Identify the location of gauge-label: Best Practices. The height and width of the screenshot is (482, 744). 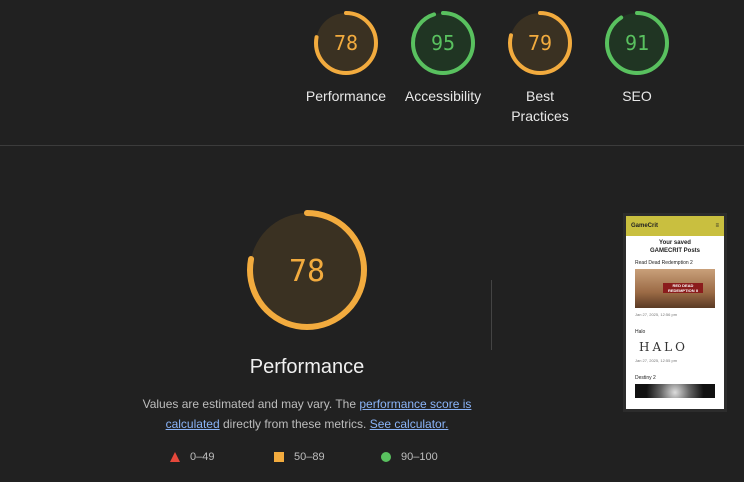
(540, 106).